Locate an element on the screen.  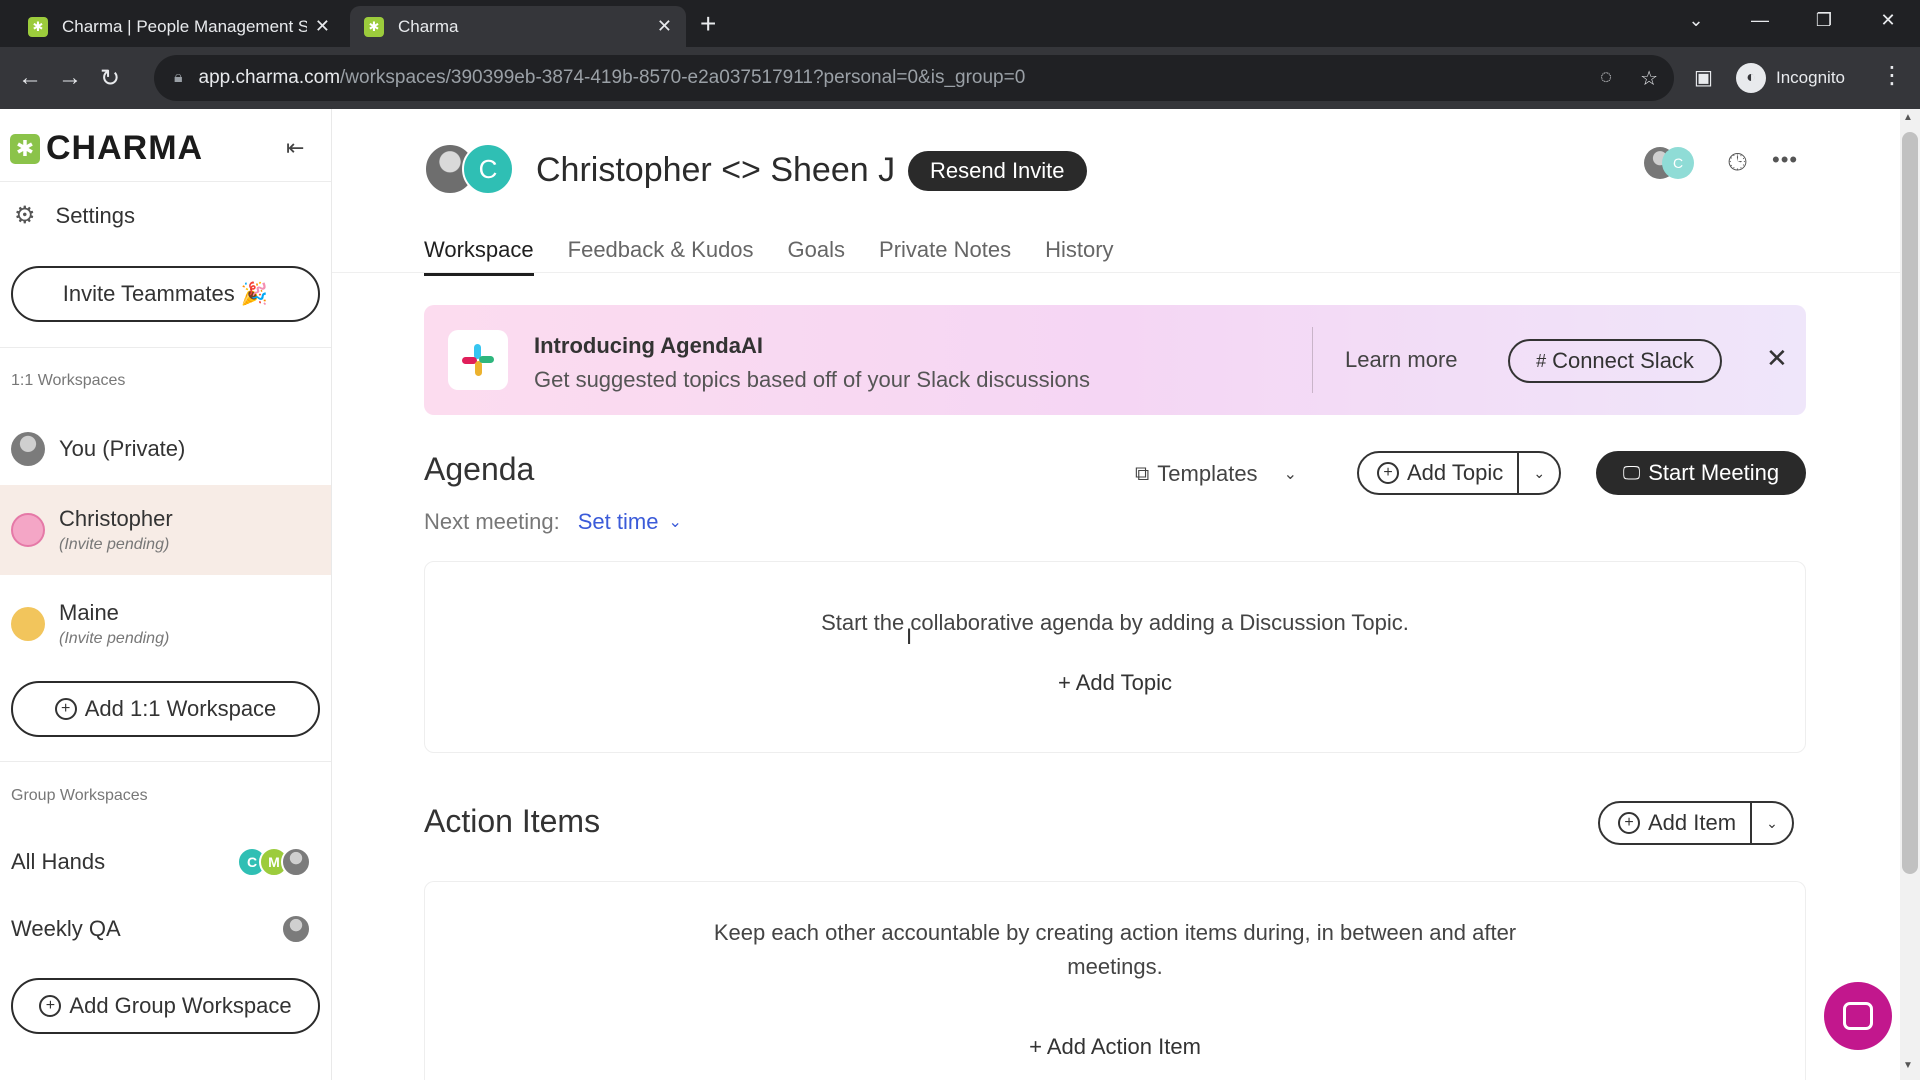
logo-text: CHARMA is located at coordinates (125, 148).